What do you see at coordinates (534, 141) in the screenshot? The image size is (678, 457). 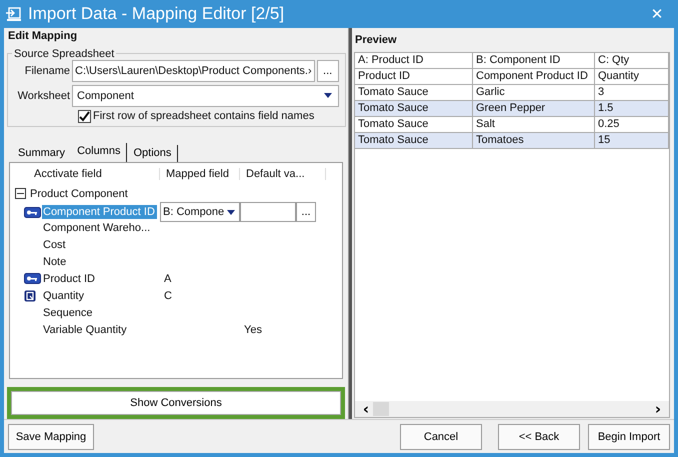 I see `table-cell: Tomatoes` at bounding box center [534, 141].